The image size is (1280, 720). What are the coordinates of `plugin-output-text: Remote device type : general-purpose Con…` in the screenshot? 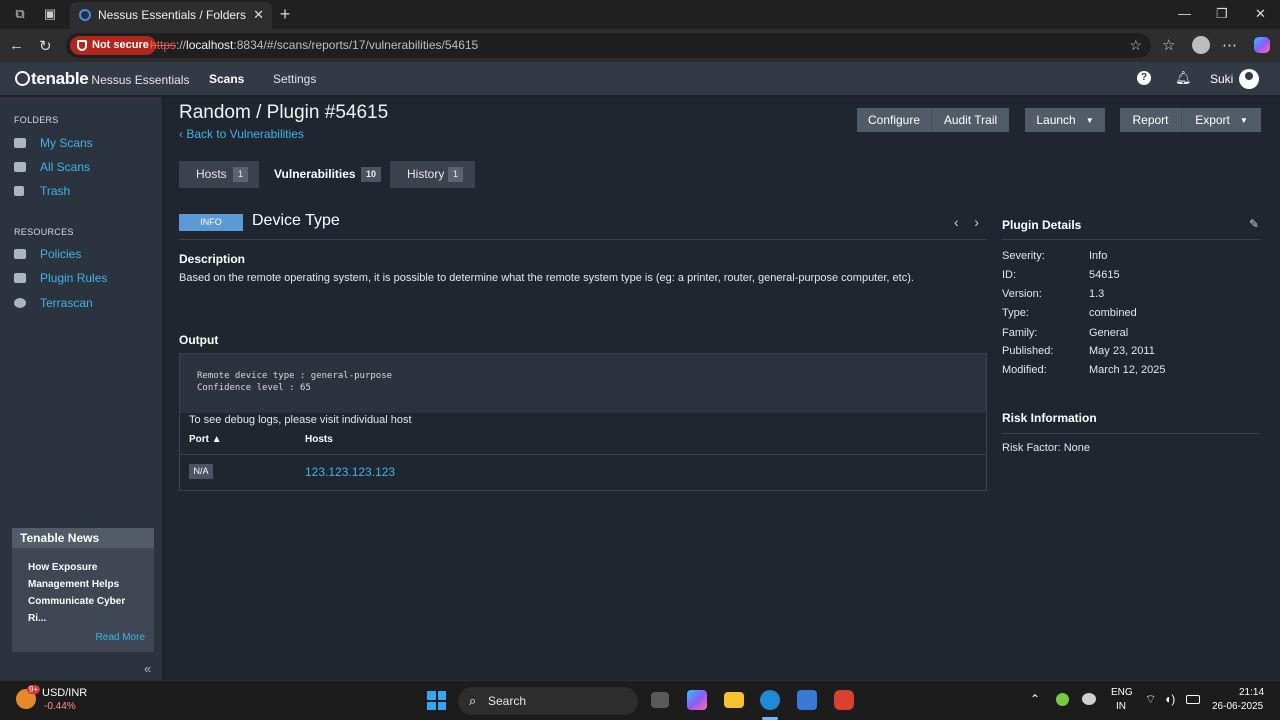 It's located at (583, 383).